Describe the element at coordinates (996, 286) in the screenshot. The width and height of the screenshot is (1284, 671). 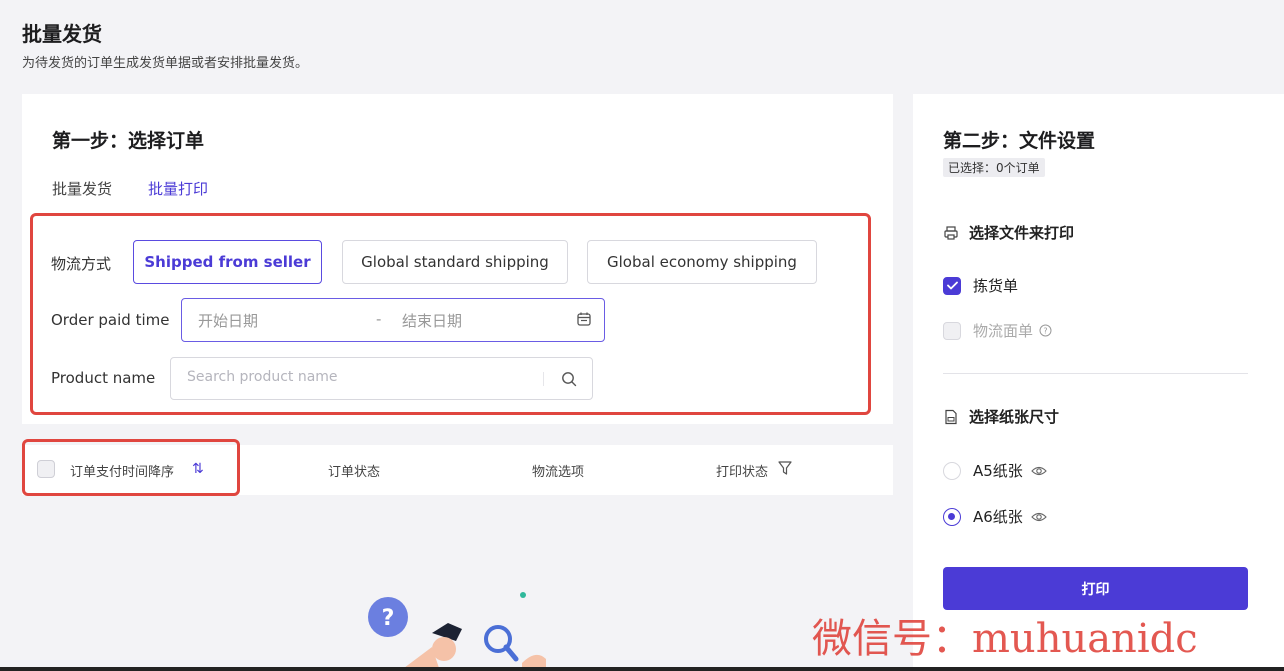
I see `picking-list-label: 拣货单` at that location.